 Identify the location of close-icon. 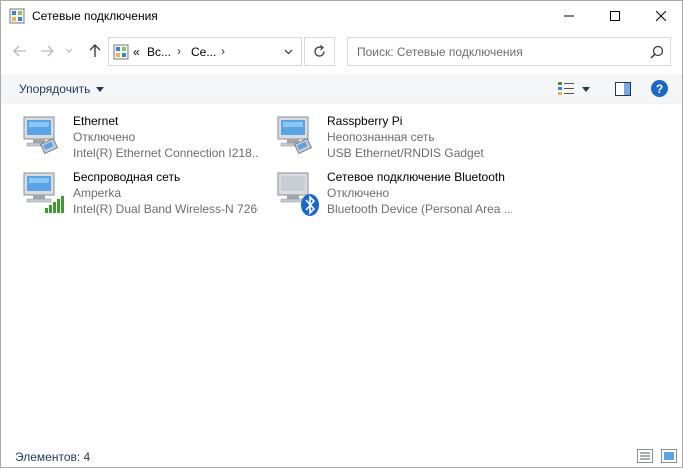
(661, 16).